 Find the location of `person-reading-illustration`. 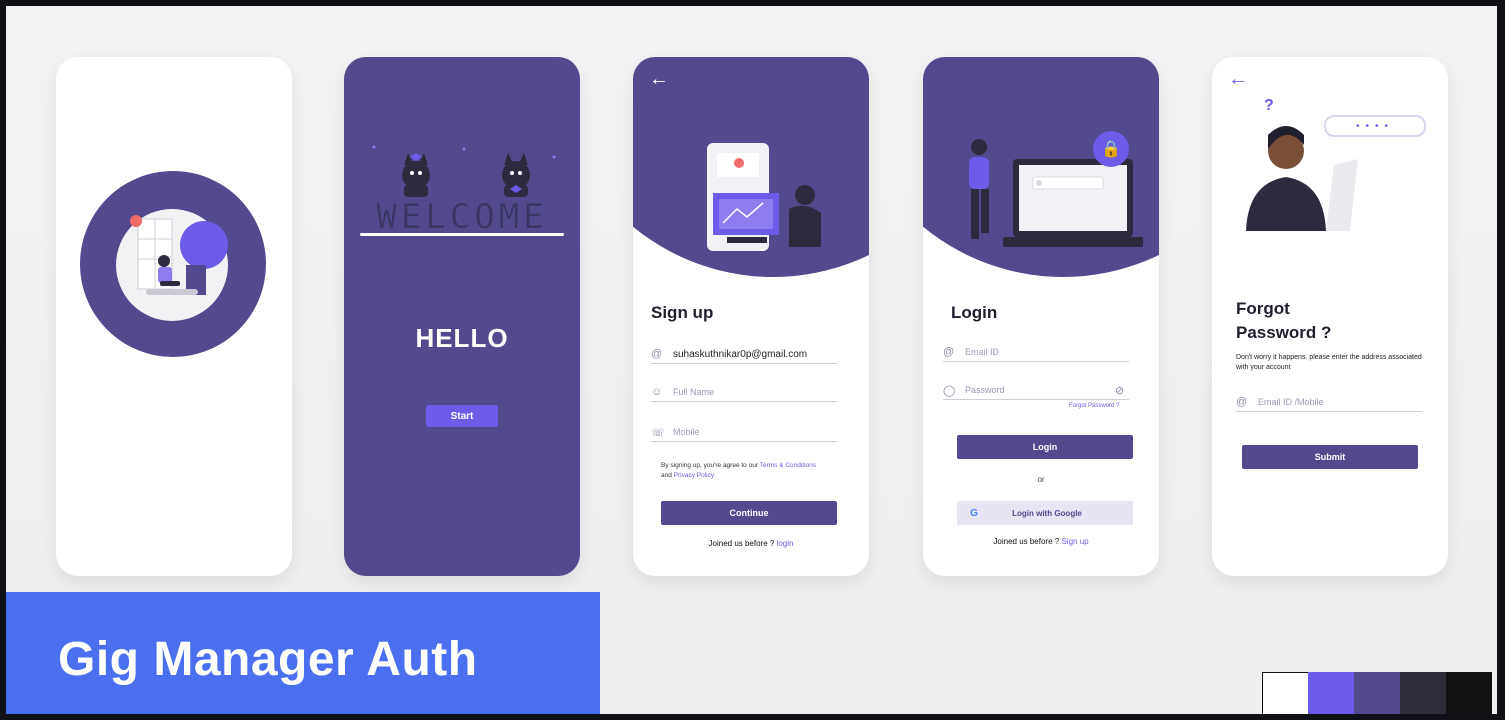

person-reading-illustration is located at coordinates (179, 255).